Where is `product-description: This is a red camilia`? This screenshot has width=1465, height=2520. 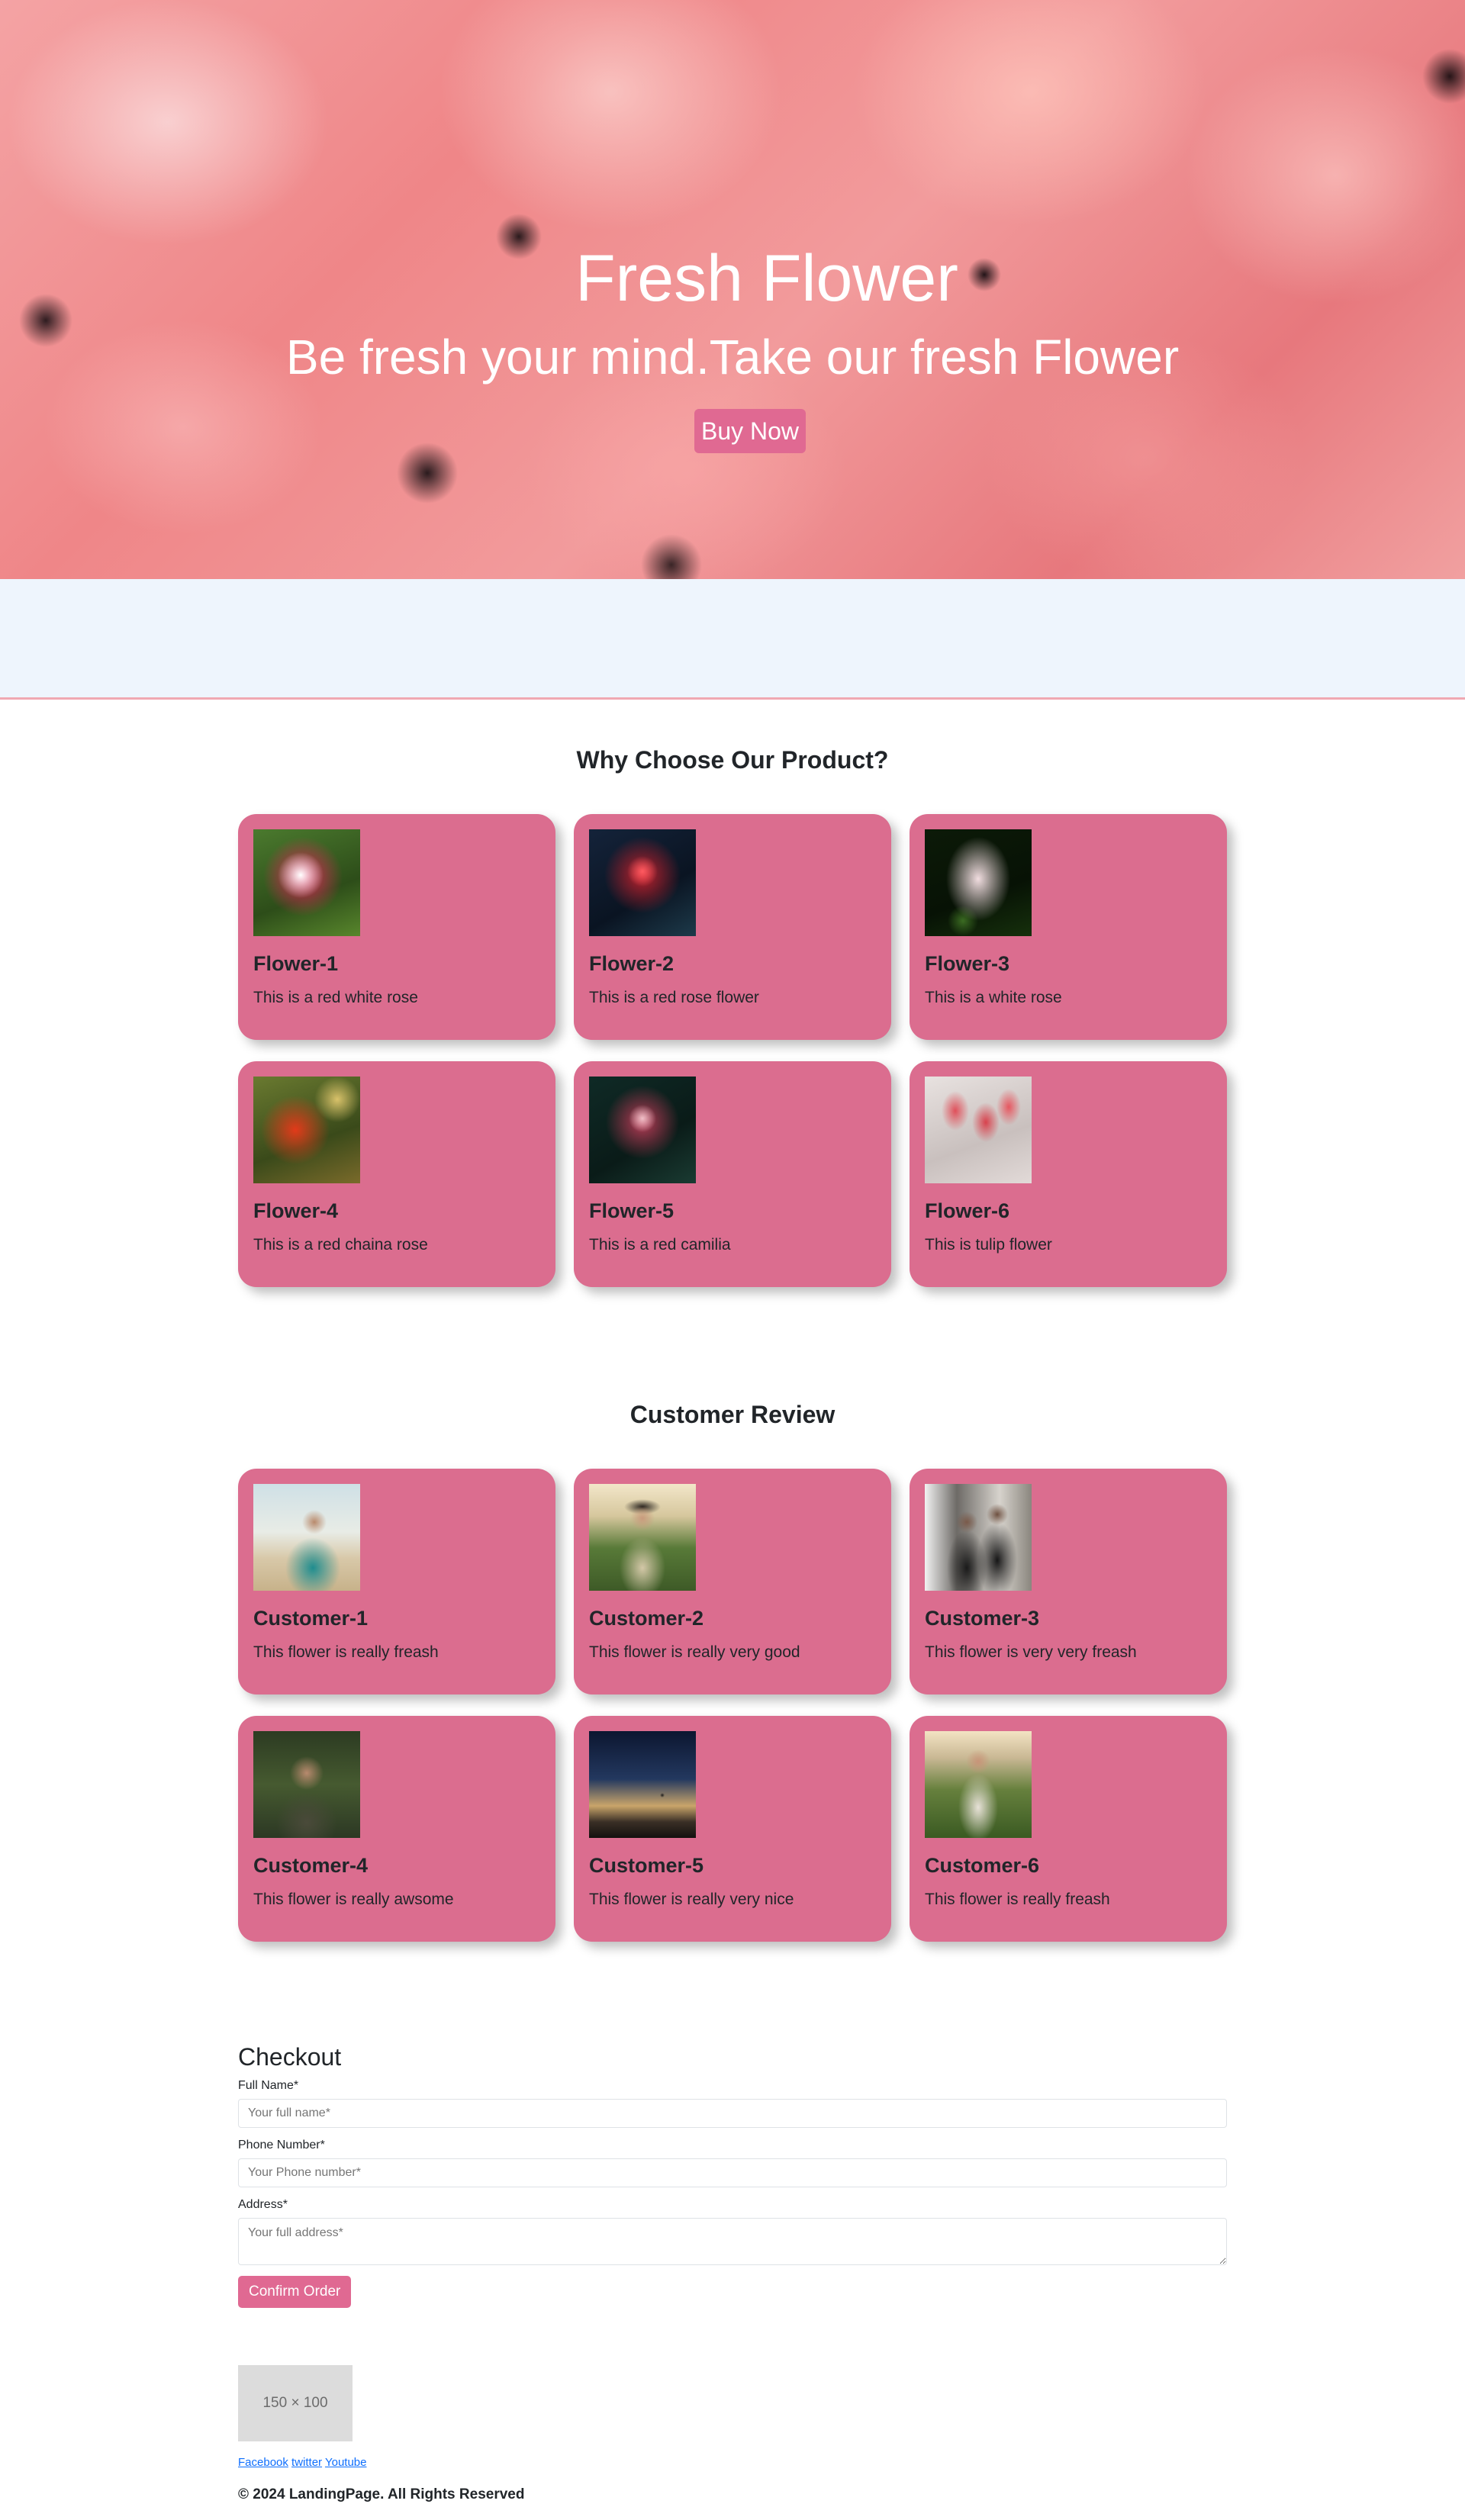
product-description: This is a red camilia is located at coordinates (660, 1245).